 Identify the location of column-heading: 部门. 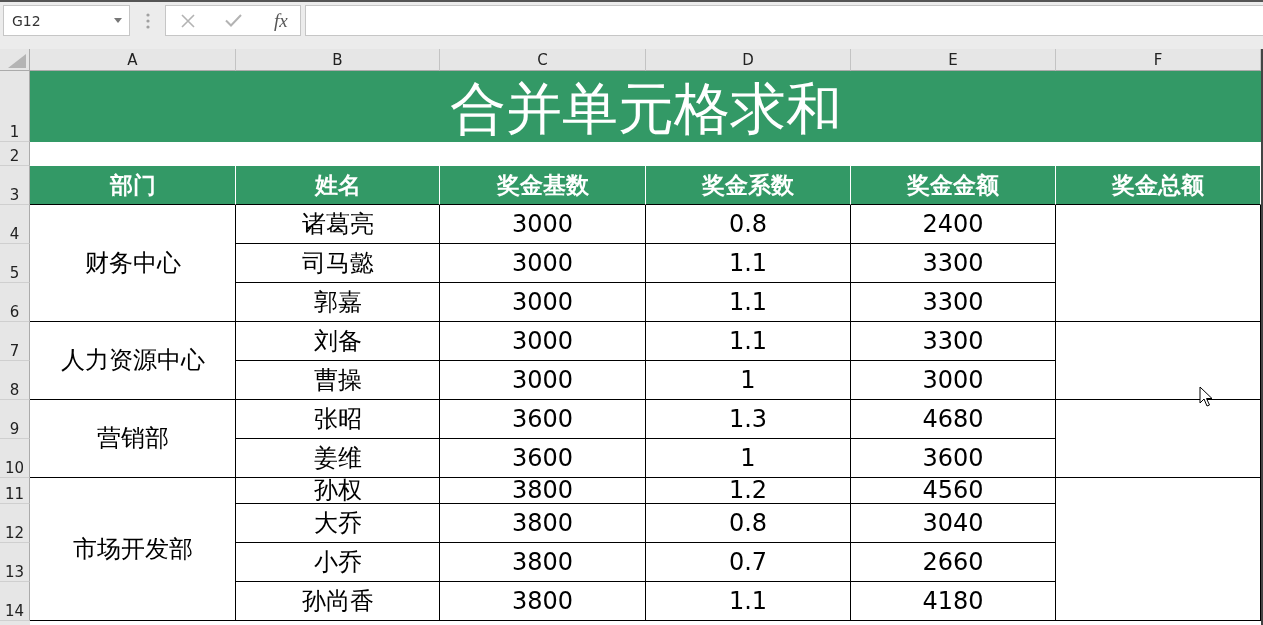
(133, 185).